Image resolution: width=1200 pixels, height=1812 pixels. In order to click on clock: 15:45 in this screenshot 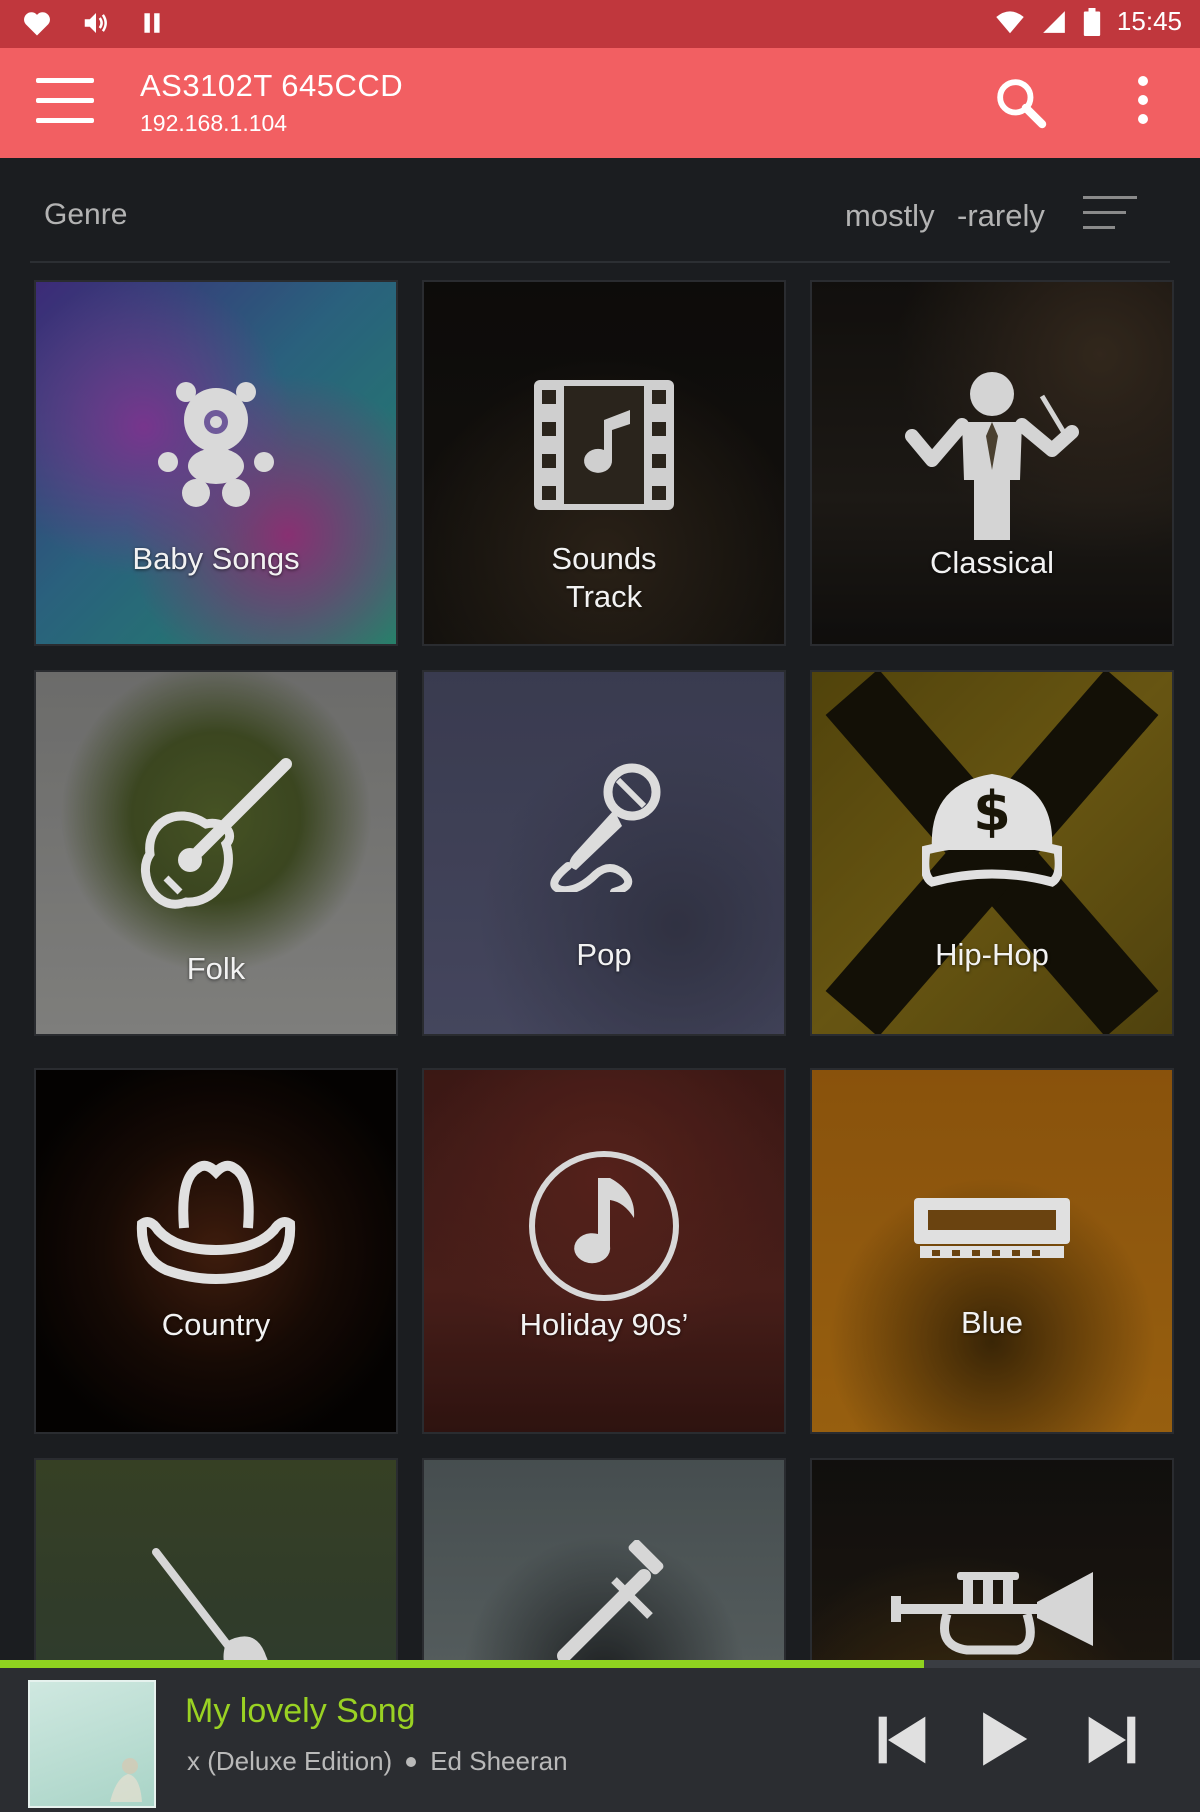, I will do `click(1149, 21)`.